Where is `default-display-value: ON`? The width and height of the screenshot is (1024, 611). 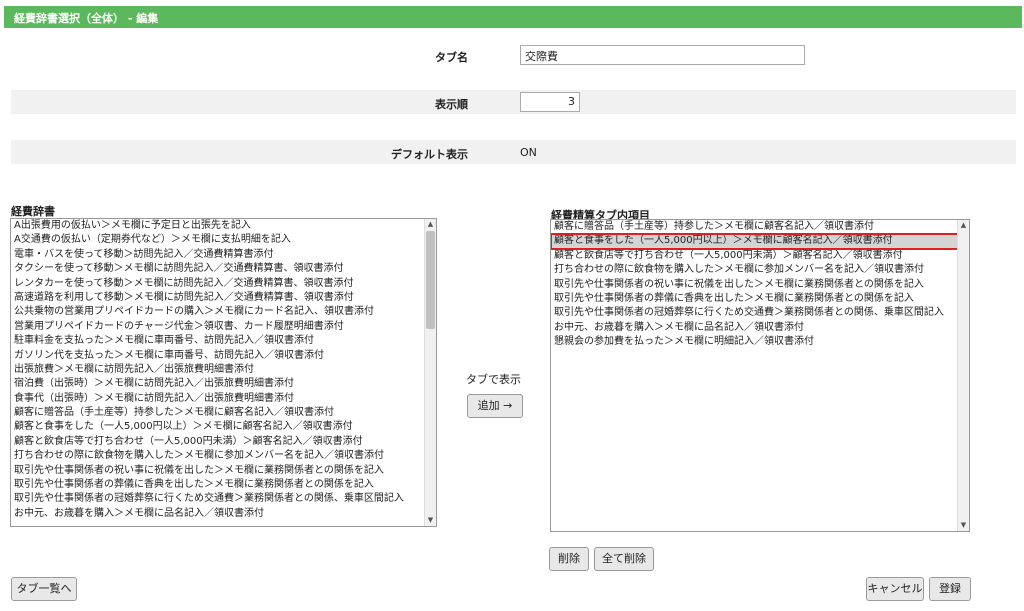 default-display-value: ON is located at coordinates (528, 152).